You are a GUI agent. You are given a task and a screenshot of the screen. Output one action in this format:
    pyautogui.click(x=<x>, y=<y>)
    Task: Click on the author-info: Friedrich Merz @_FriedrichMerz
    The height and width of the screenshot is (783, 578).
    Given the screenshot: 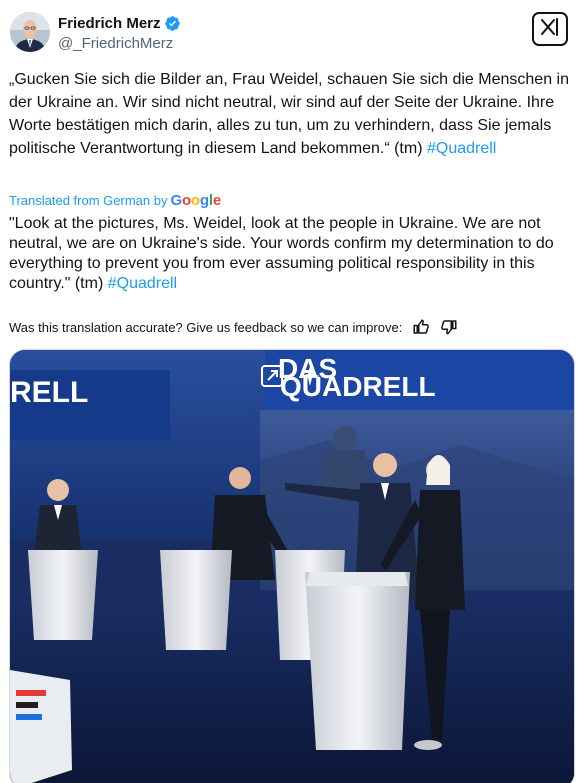 What is the action you would take?
    pyautogui.click(x=119, y=33)
    